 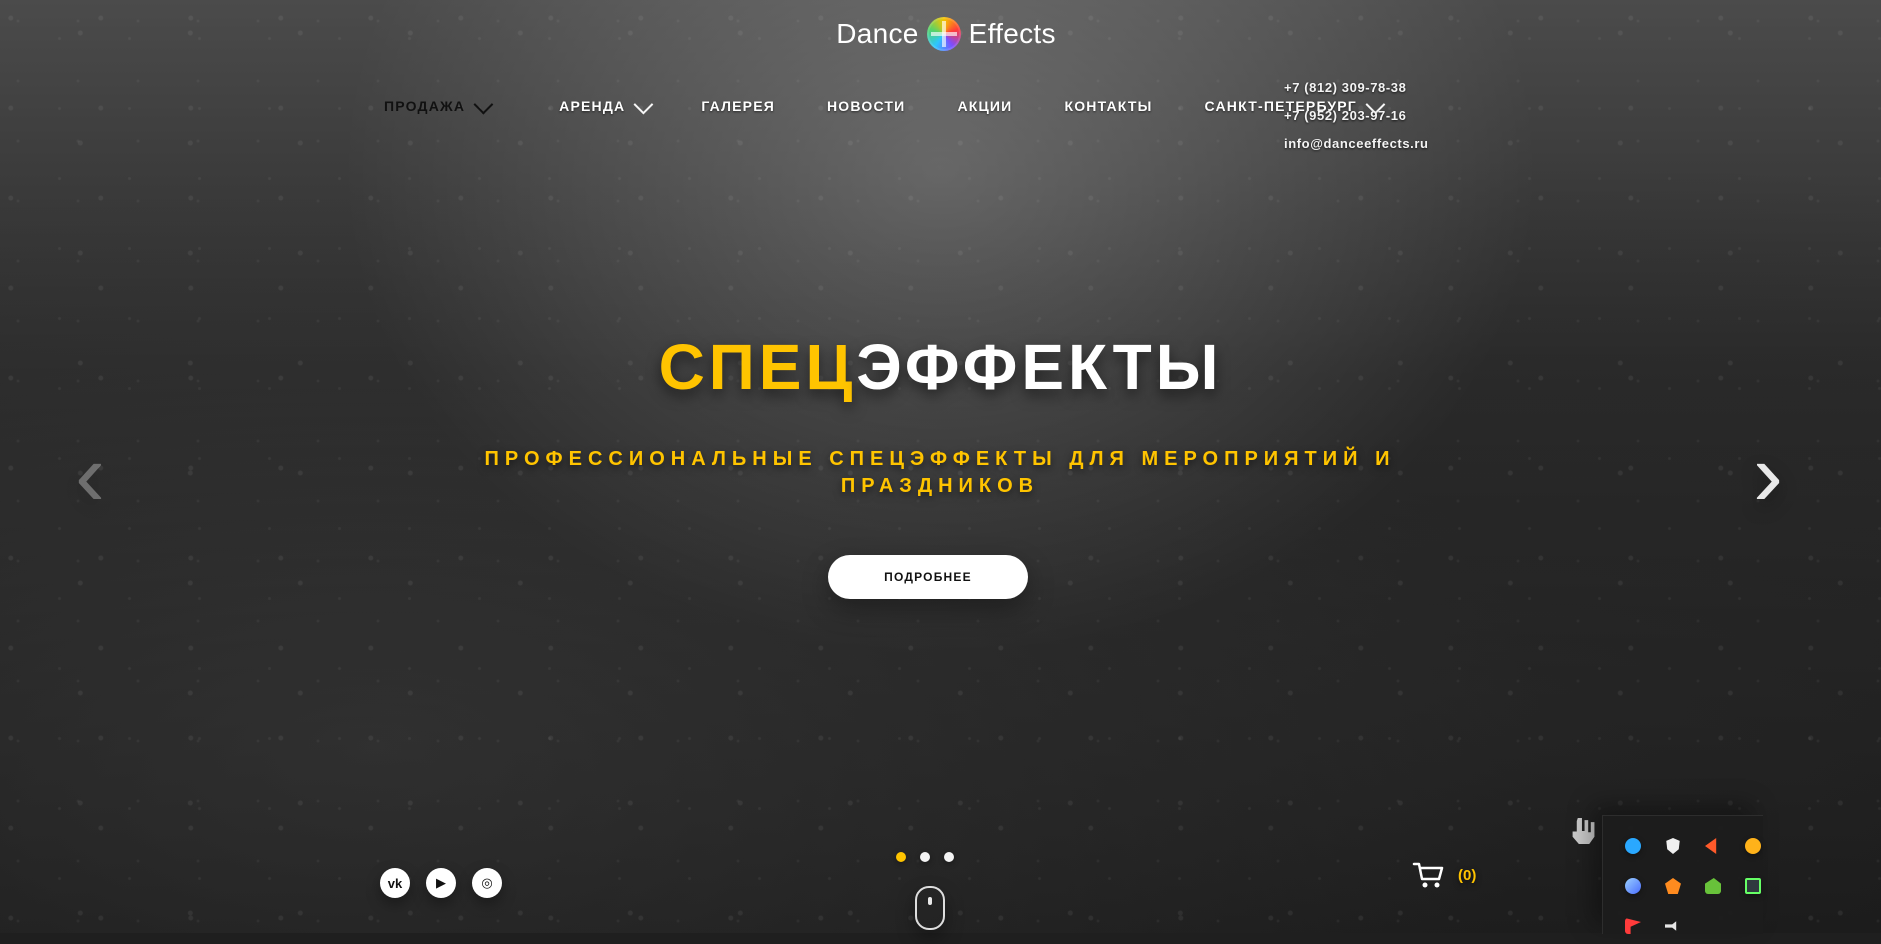 I want to click on nav-item-rent: АРЕНДА, so click(x=604, y=106).